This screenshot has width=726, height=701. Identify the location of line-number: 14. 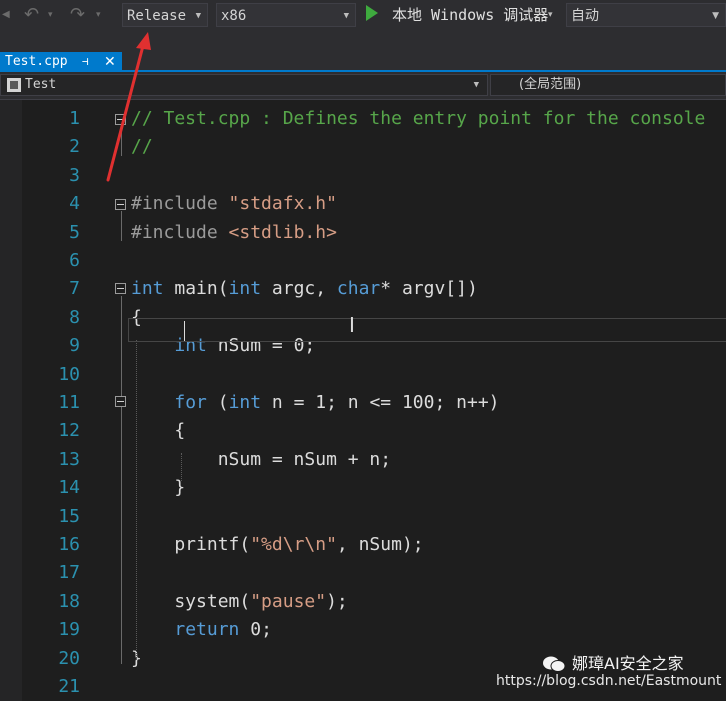
(69, 487).